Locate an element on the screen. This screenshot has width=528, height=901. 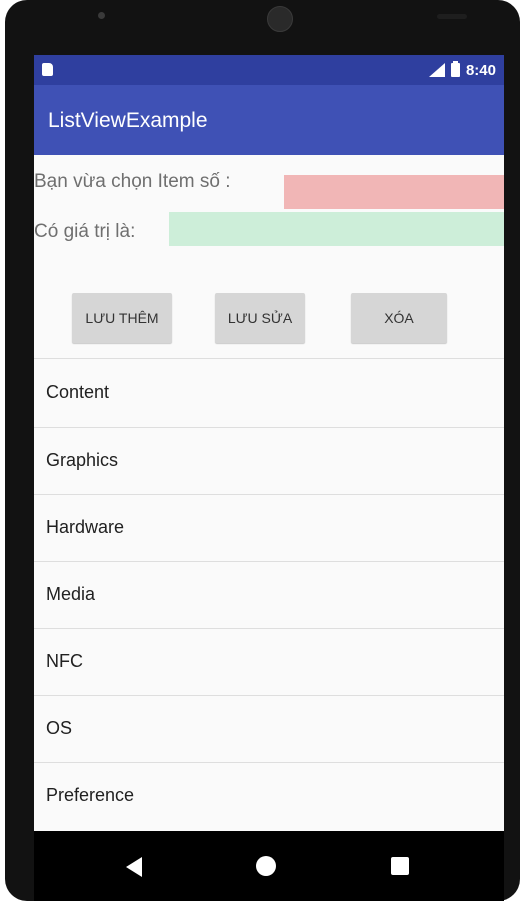
list-item: Hardware is located at coordinates (269, 528).